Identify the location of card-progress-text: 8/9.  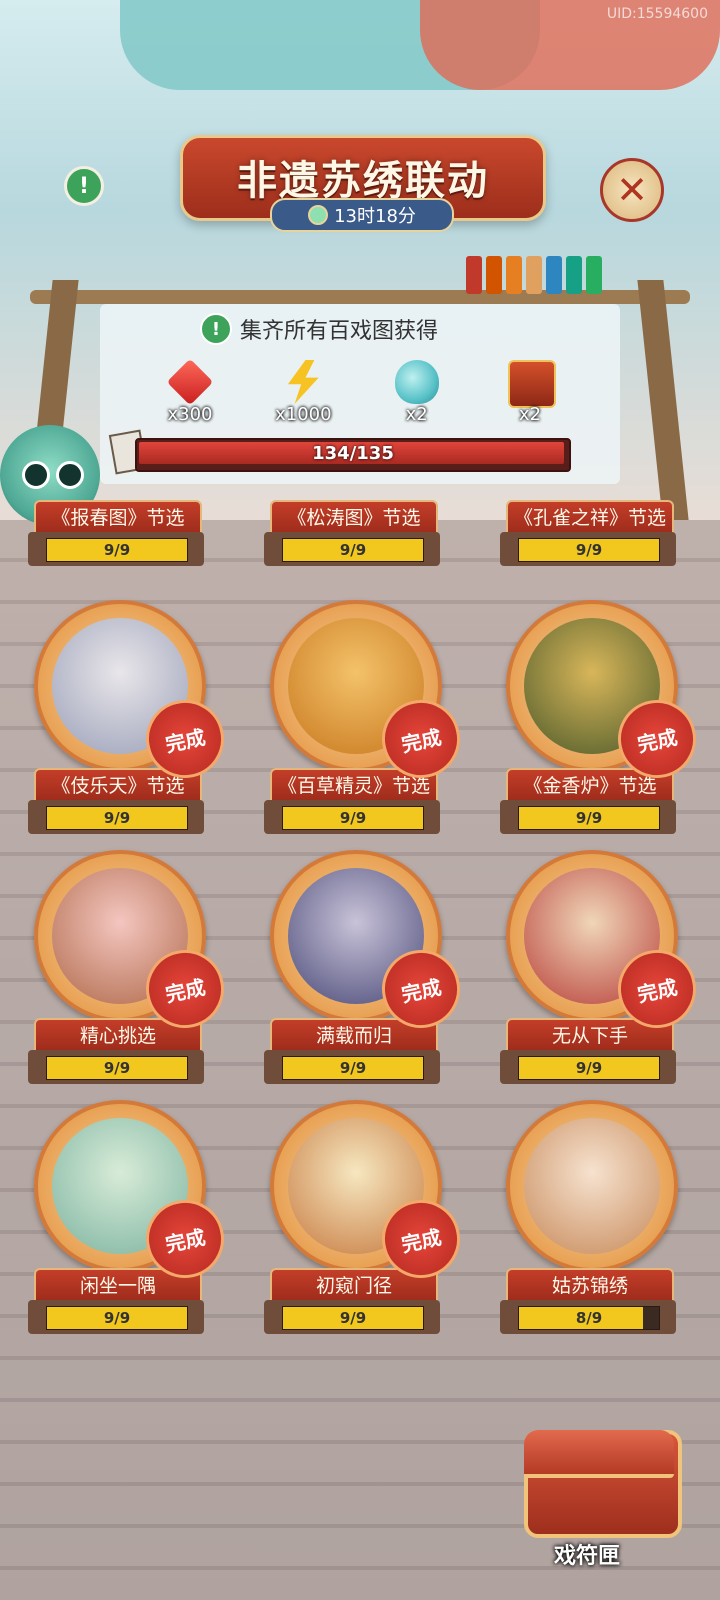
(589, 1318).